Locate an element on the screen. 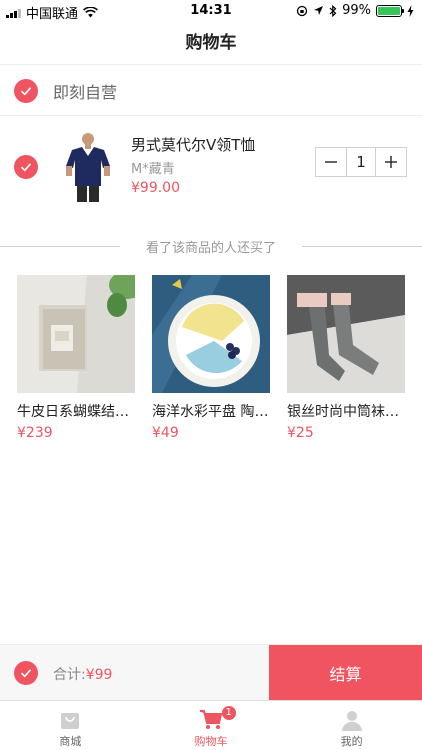  total-amount: ¥99 is located at coordinates (99, 675).